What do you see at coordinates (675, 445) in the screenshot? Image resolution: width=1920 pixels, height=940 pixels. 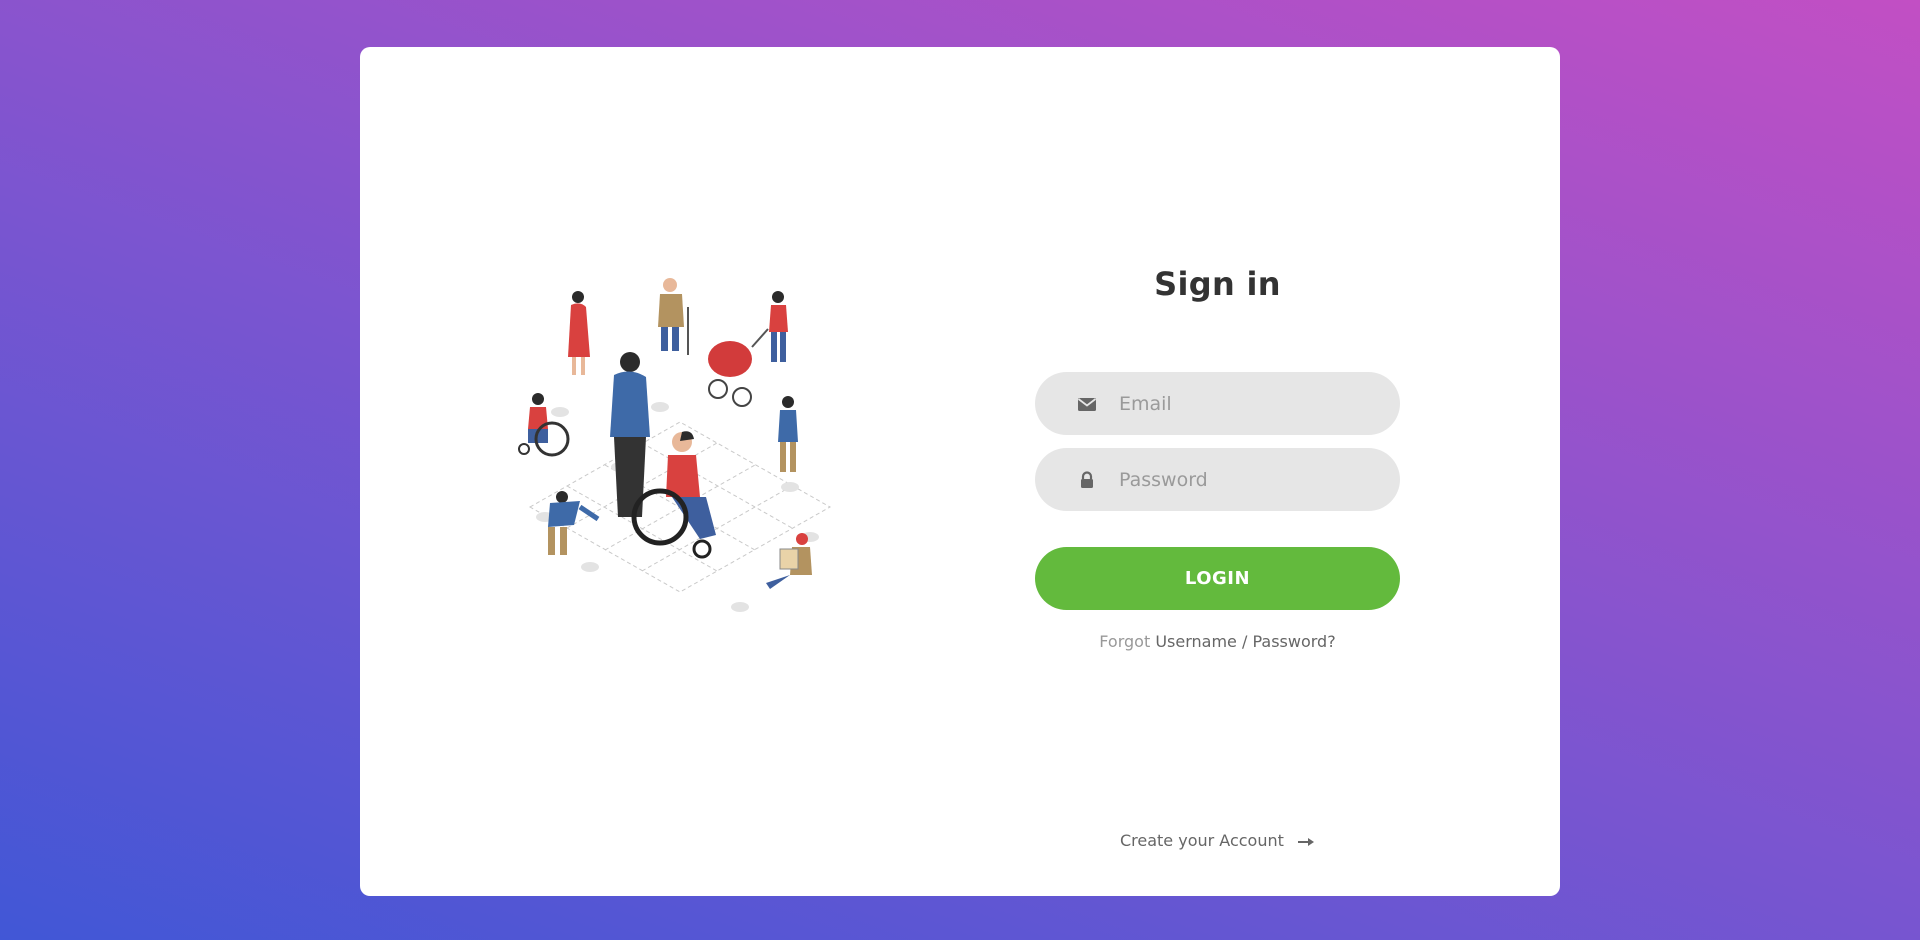 I see `accessibility-people-illustration` at bounding box center [675, 445].